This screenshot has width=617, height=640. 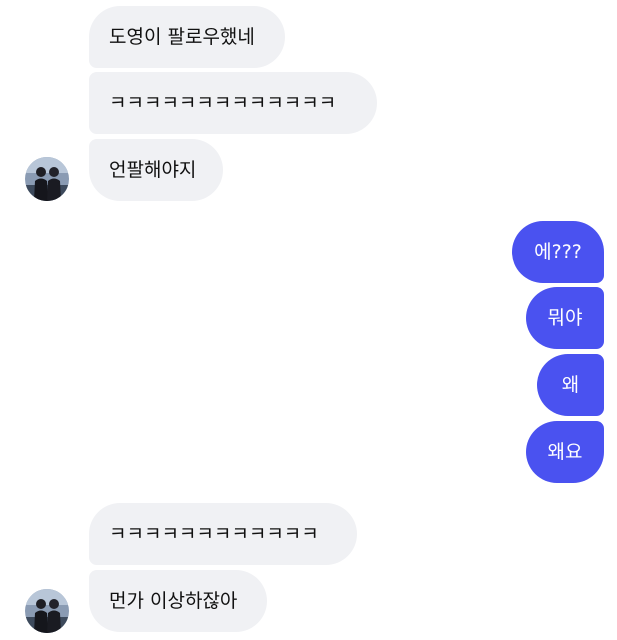 I want to click on message-text: 왜요, so click(x=565, y=452).